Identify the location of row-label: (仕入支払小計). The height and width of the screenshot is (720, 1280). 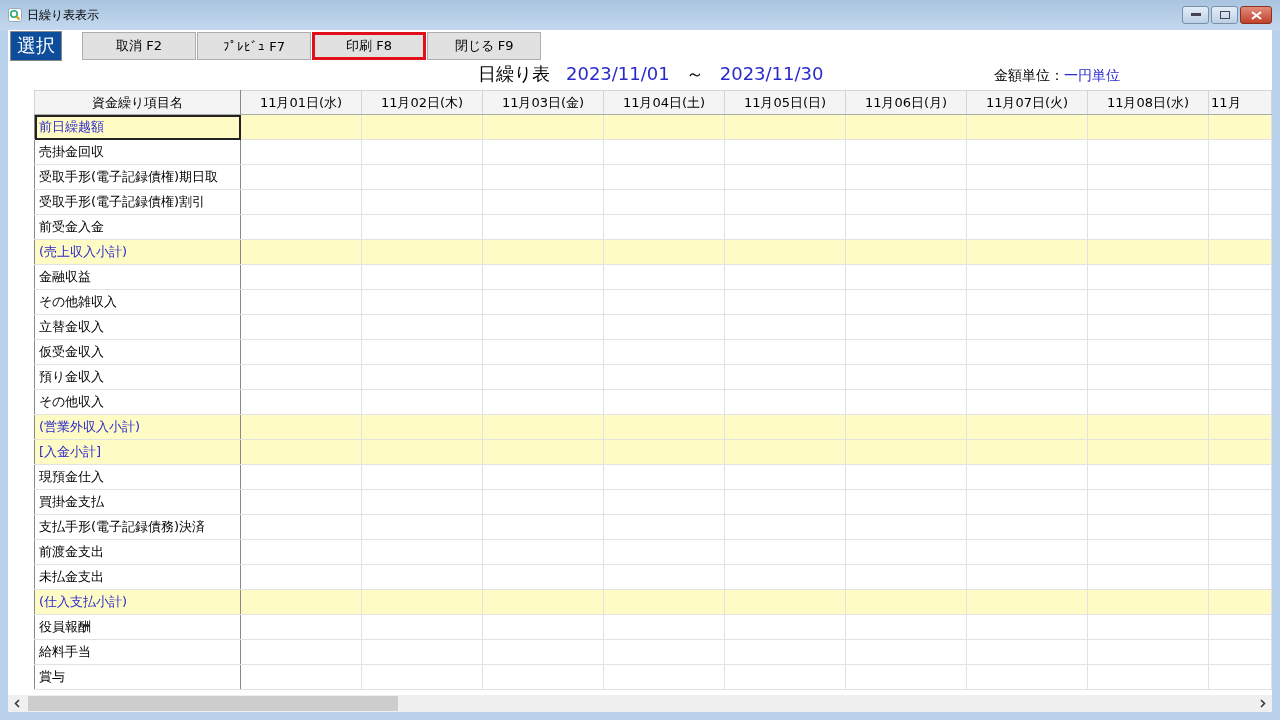
(137, 602).